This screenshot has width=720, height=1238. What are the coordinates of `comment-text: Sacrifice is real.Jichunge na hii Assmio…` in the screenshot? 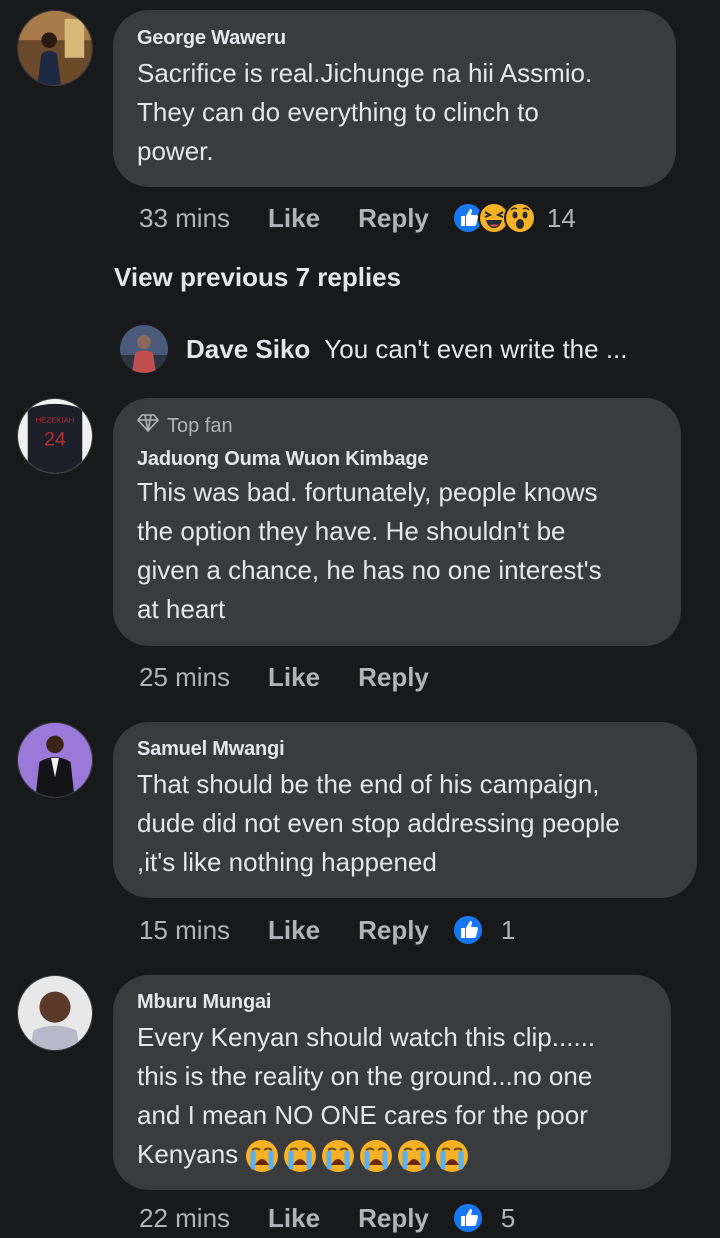 It's located at (365, 112).